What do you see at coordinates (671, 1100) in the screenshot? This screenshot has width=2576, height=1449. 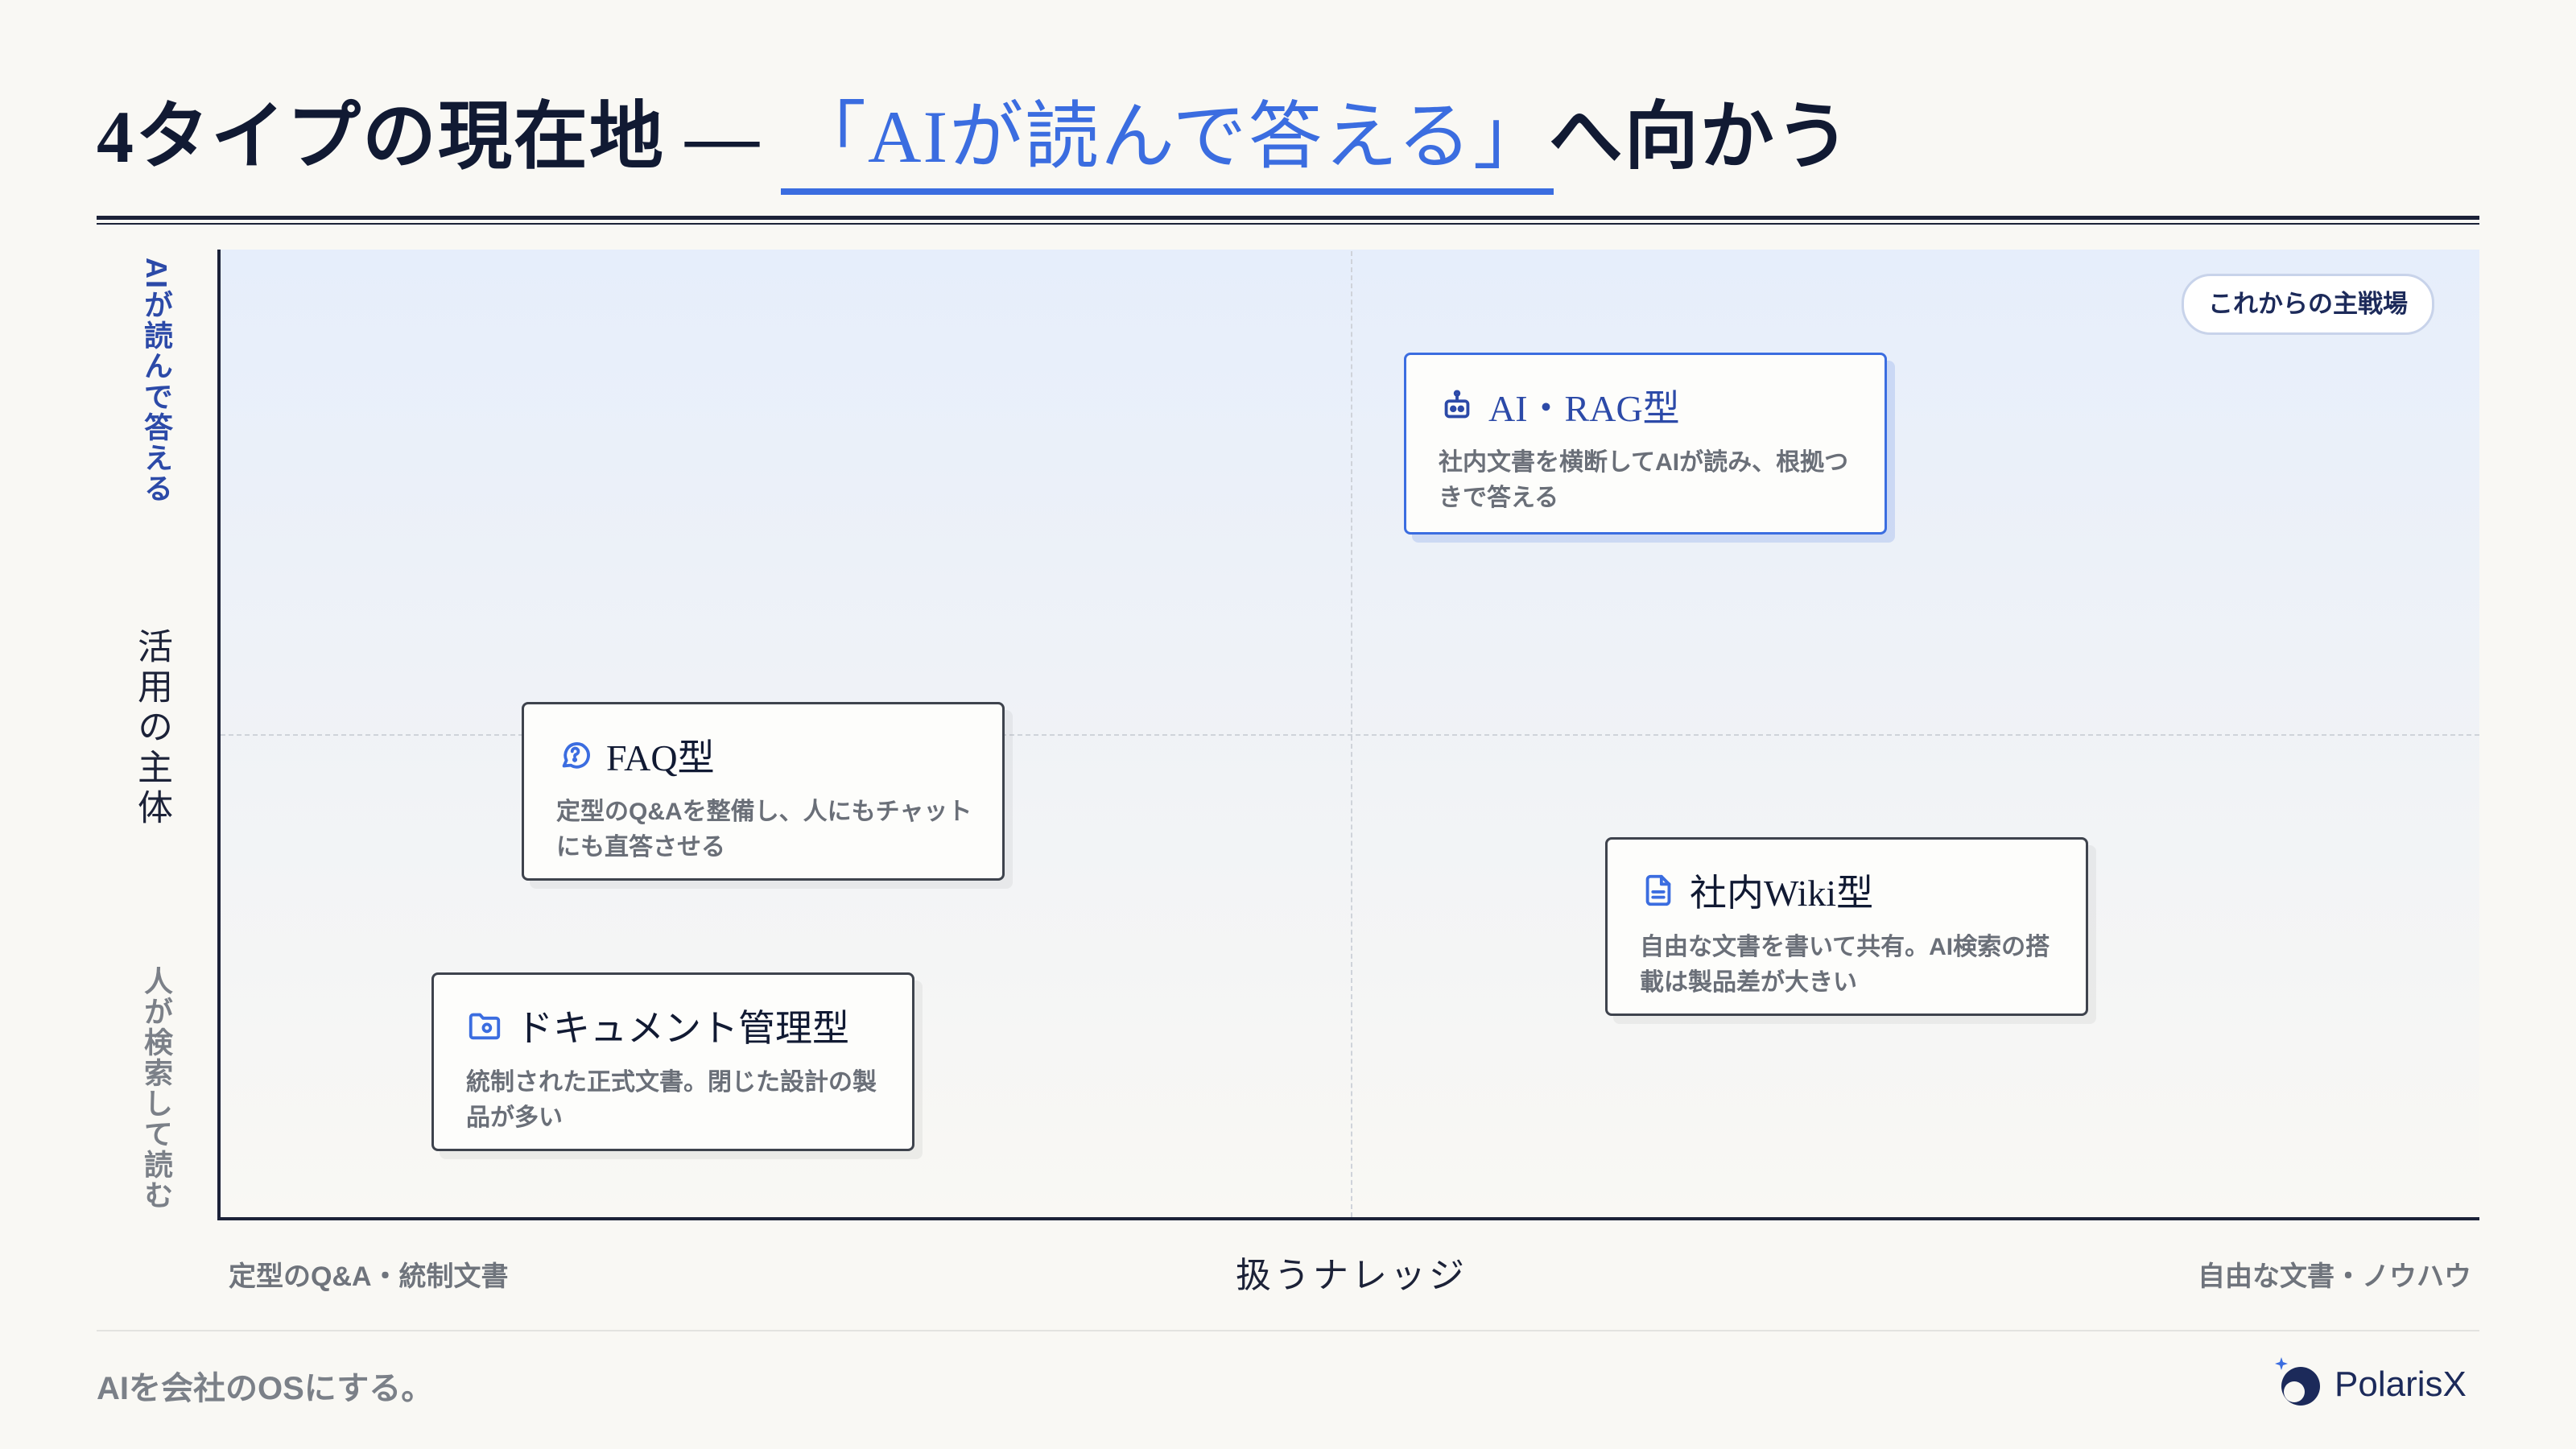 I see `doc-management-description: 統制された正式文書。閉じた設計の製品が多い` at bounding box center [671, 1100].